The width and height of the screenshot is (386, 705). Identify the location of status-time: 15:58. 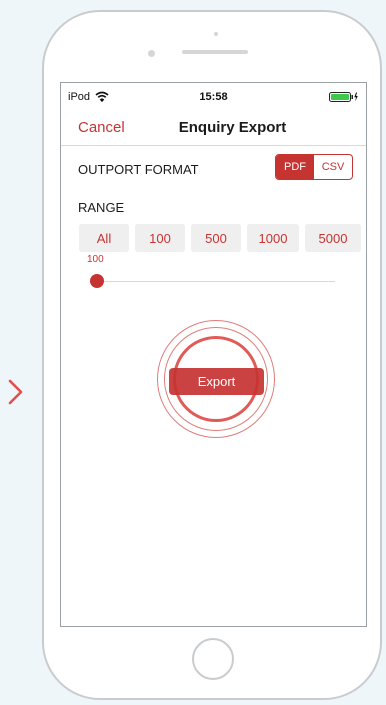
(213, 97).